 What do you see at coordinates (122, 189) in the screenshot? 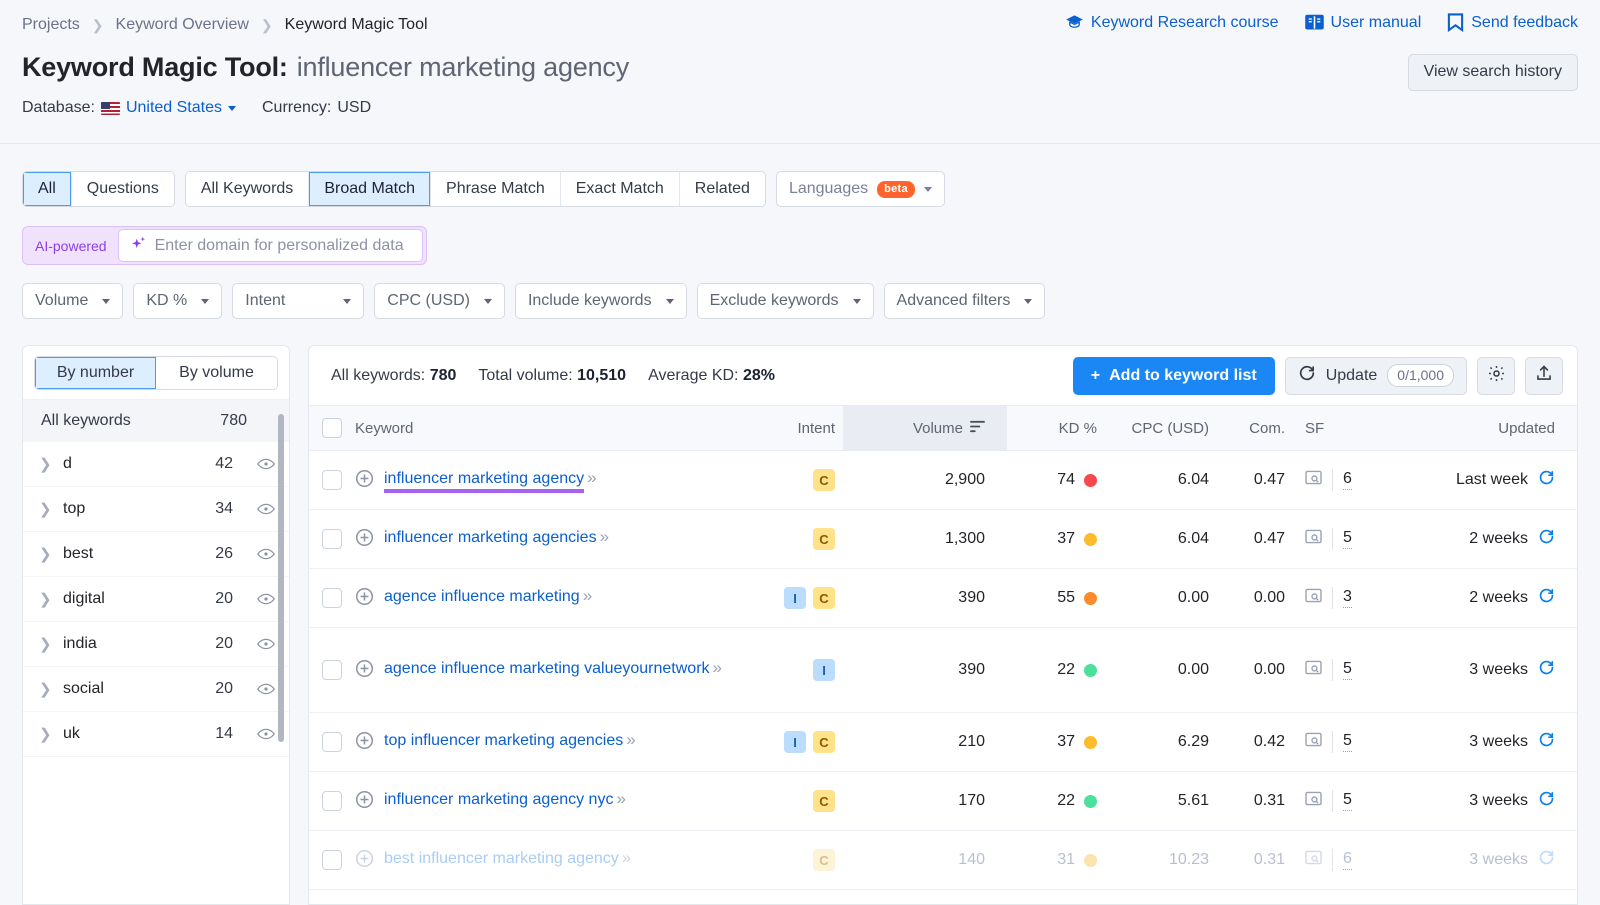
I see `tab-questions: Questions` at bounding box center [122, 189].